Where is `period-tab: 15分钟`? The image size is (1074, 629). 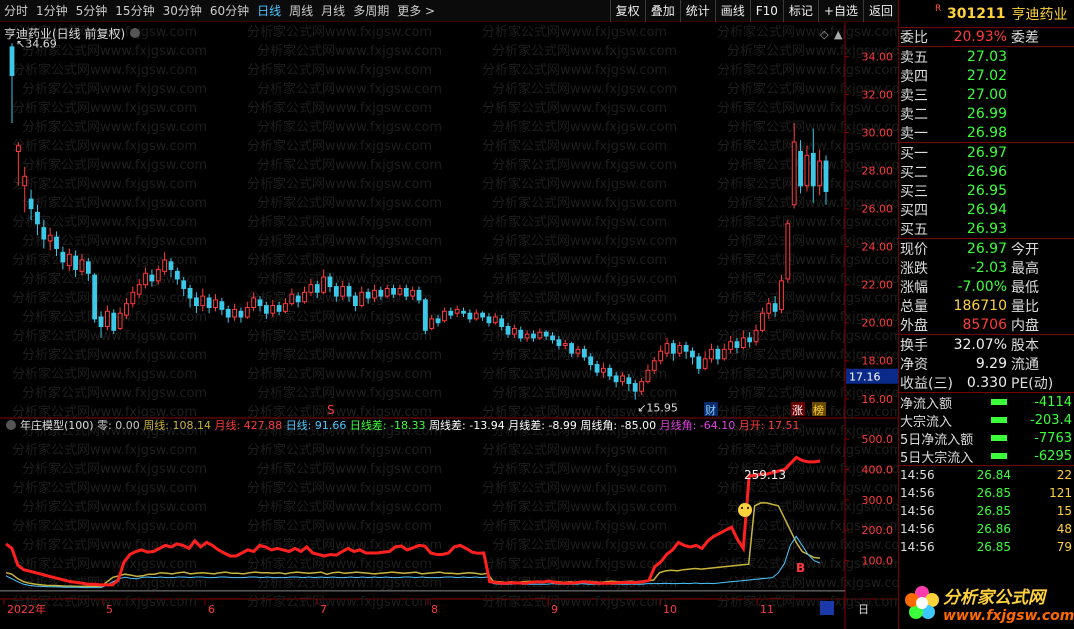
period-tab: 15分钟 is located at coordinates (134, 11).